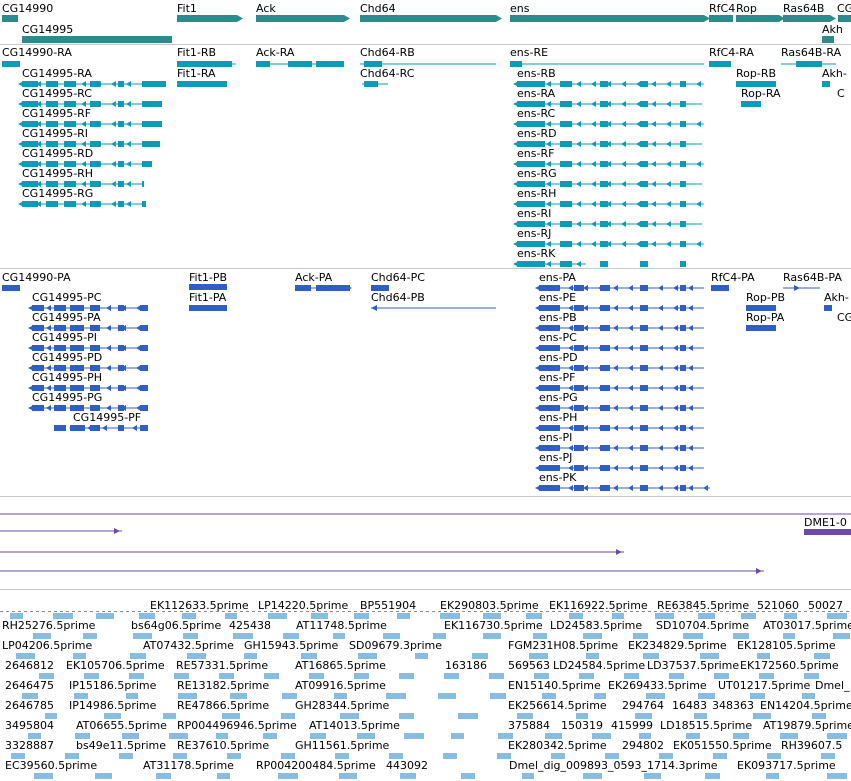 This screenshot has width=851, height=781. I want to click on est-label: EK290803.5prime, so click(489, 606).